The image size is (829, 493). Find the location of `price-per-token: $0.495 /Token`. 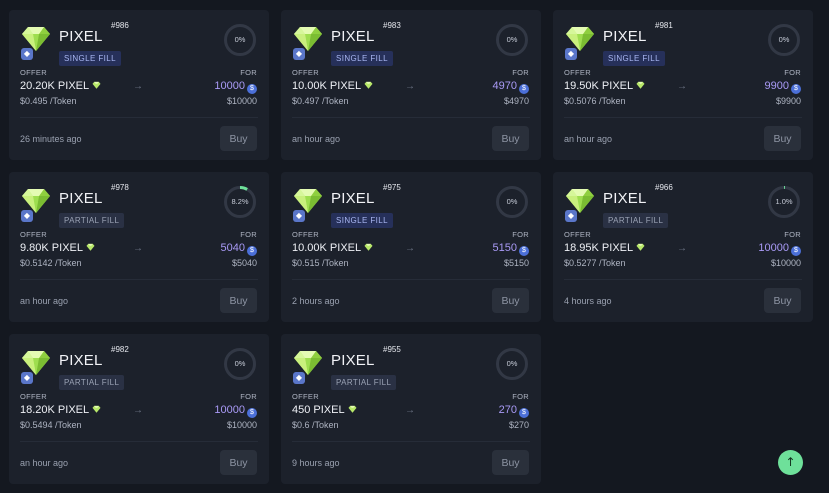

price-per-token: $0.495 /Token is located at coordinates (48, 101).